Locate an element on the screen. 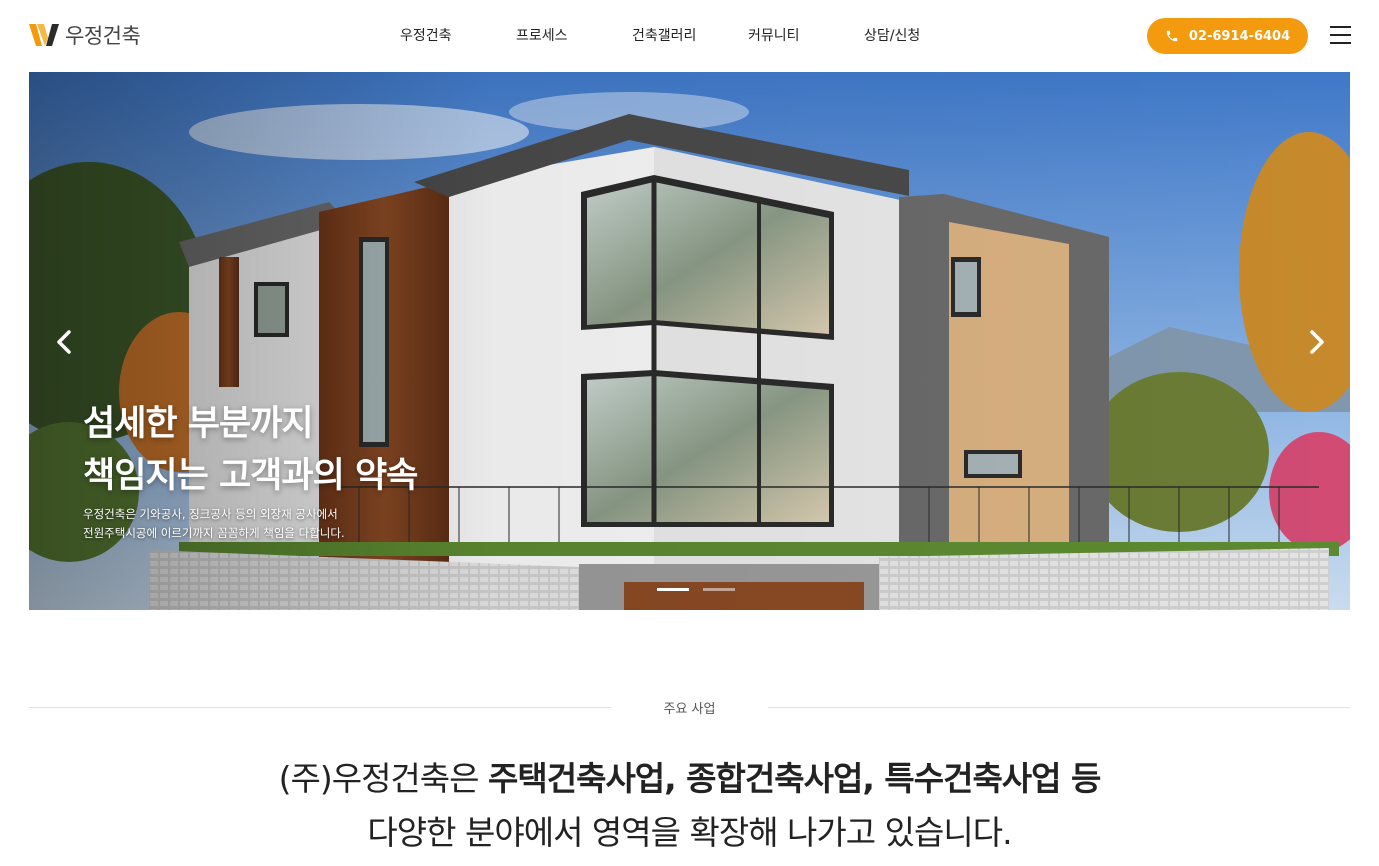  chevron-left-icon is located at coordinates (64, 342).